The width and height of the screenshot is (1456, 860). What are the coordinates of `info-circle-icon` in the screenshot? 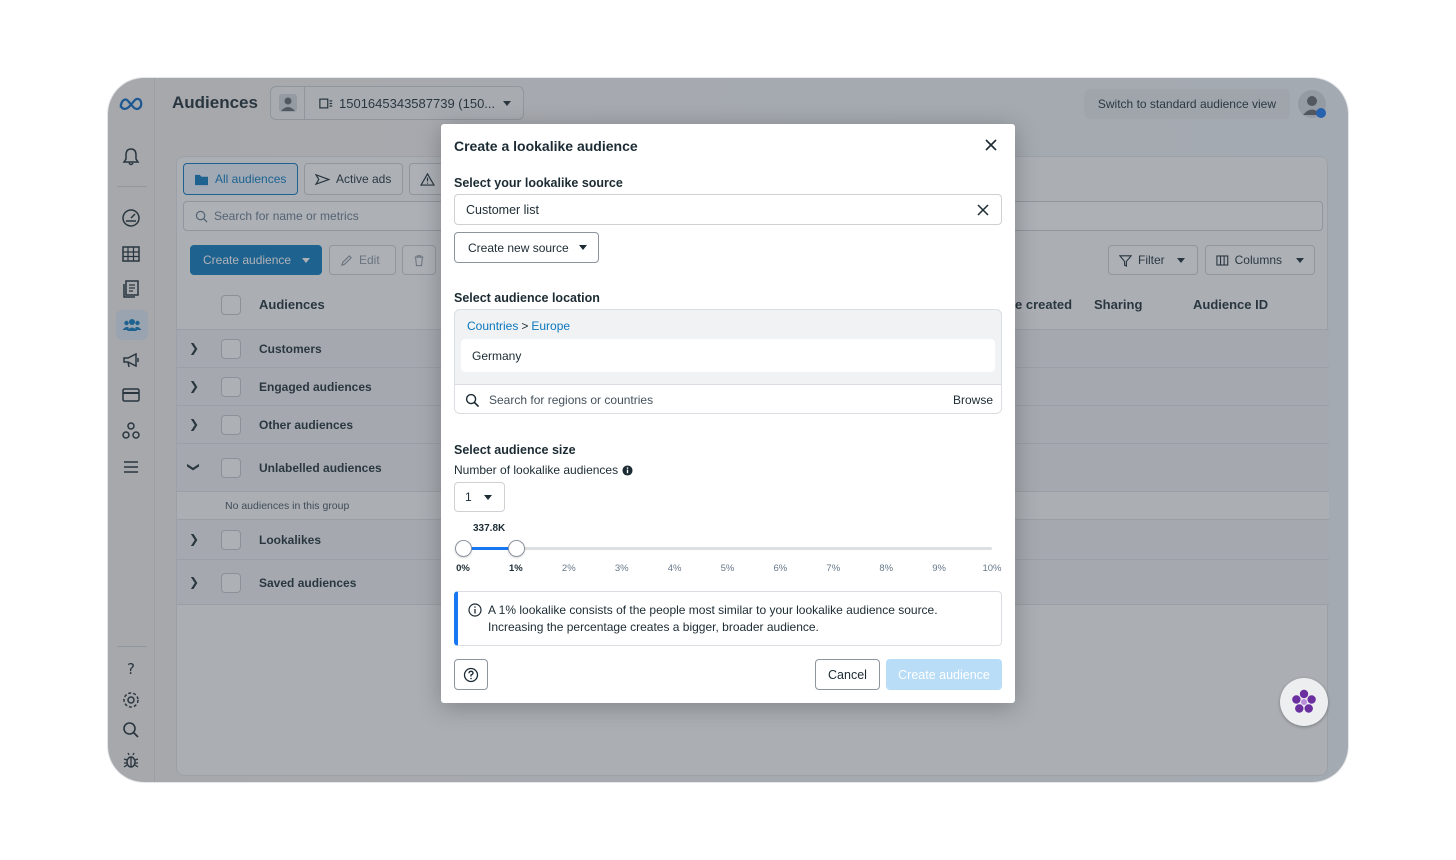 It's located at (475, 610).